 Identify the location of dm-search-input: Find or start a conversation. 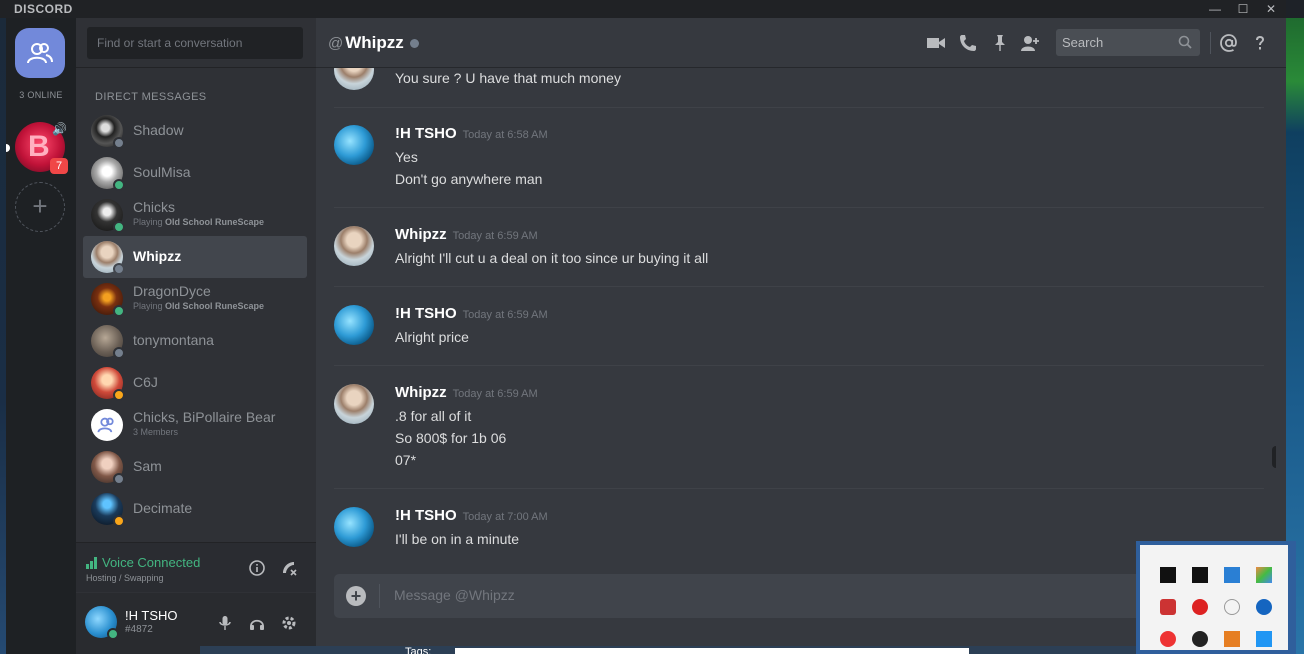
(195, 43).